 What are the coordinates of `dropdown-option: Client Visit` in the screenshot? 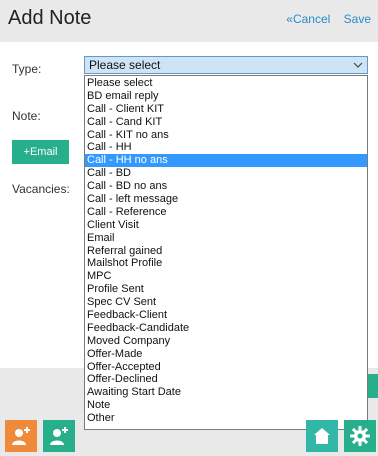 It's located at (226, 225).